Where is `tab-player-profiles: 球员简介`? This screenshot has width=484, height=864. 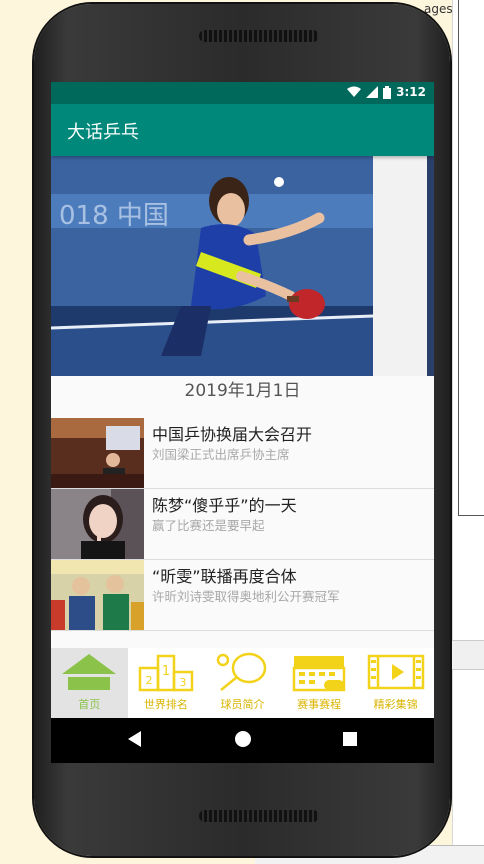 tab-player-profiles: 球员简介 is located at coordinates (242, 683).